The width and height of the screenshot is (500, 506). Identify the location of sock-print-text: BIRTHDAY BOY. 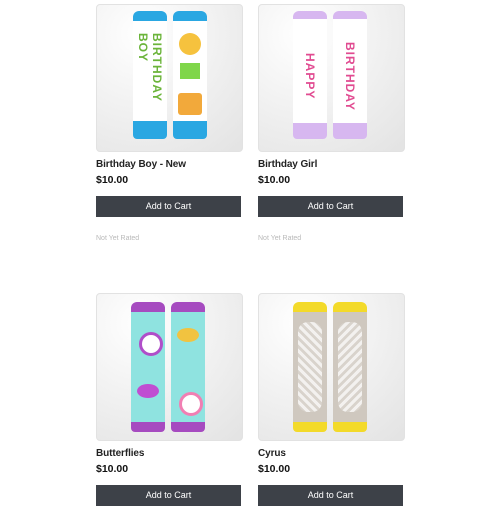
(150, 67).